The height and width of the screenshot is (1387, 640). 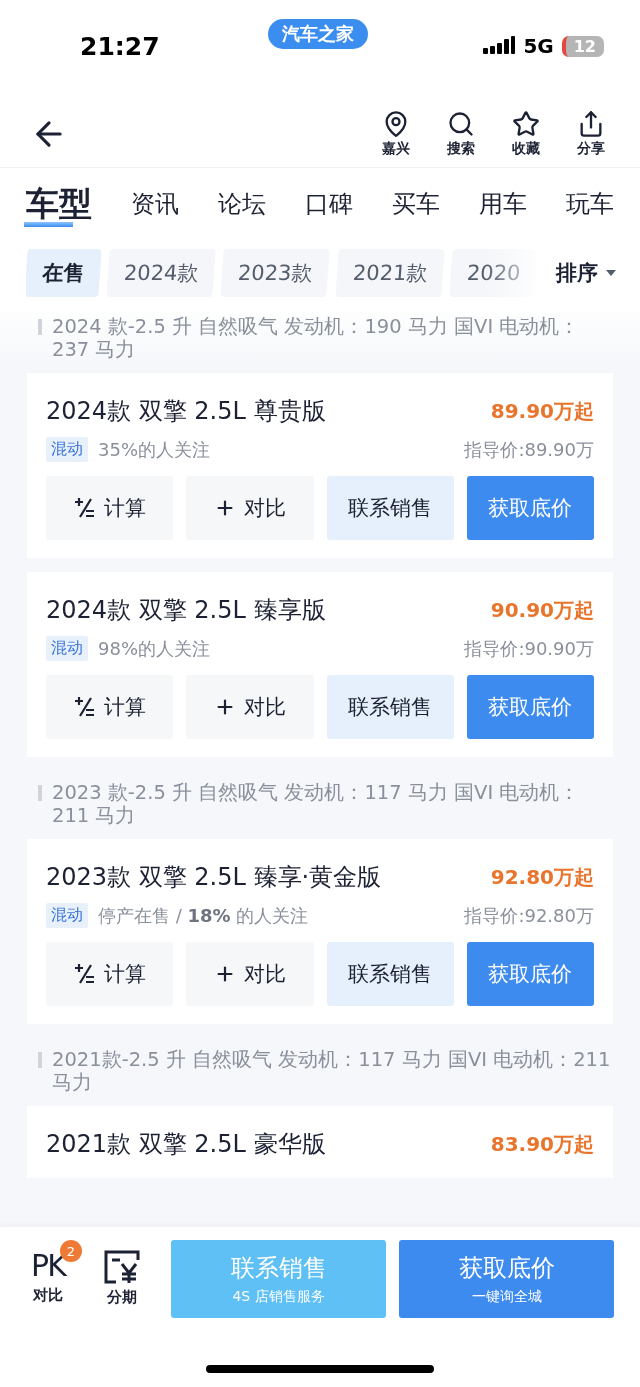 I want to click on header-action: 分享, so click(x=591, y=133).